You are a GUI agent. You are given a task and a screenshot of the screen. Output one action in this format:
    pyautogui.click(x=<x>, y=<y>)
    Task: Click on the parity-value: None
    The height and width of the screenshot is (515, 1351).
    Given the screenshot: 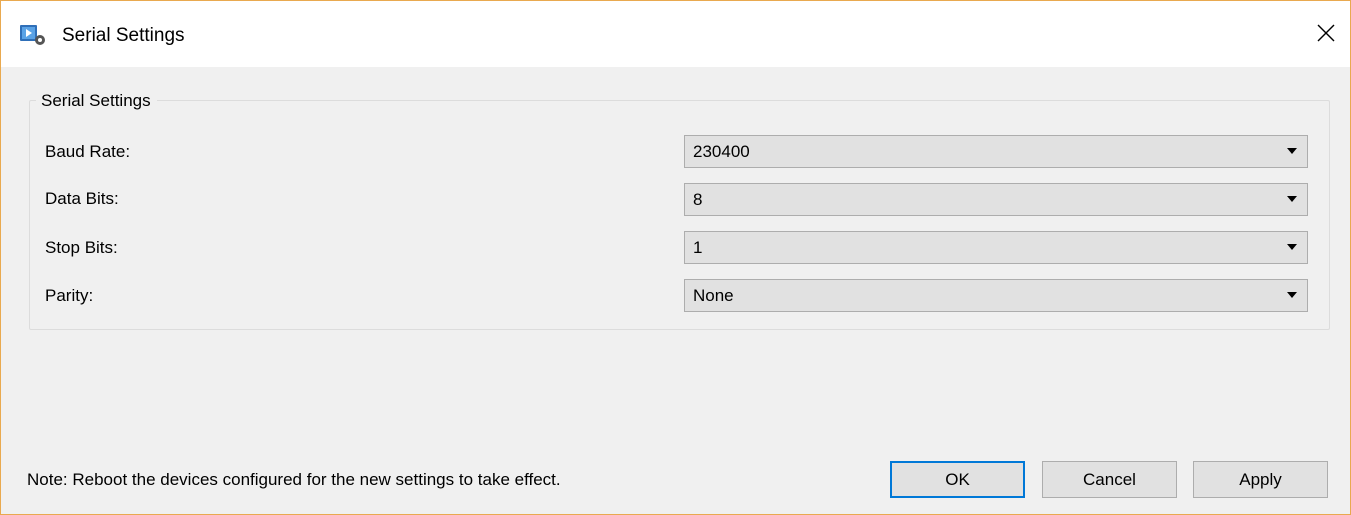 What is the action you would take?
    pyautogui.click(x=713, y=295)
    